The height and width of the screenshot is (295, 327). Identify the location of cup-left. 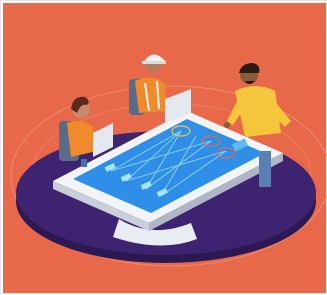
(84, 163).